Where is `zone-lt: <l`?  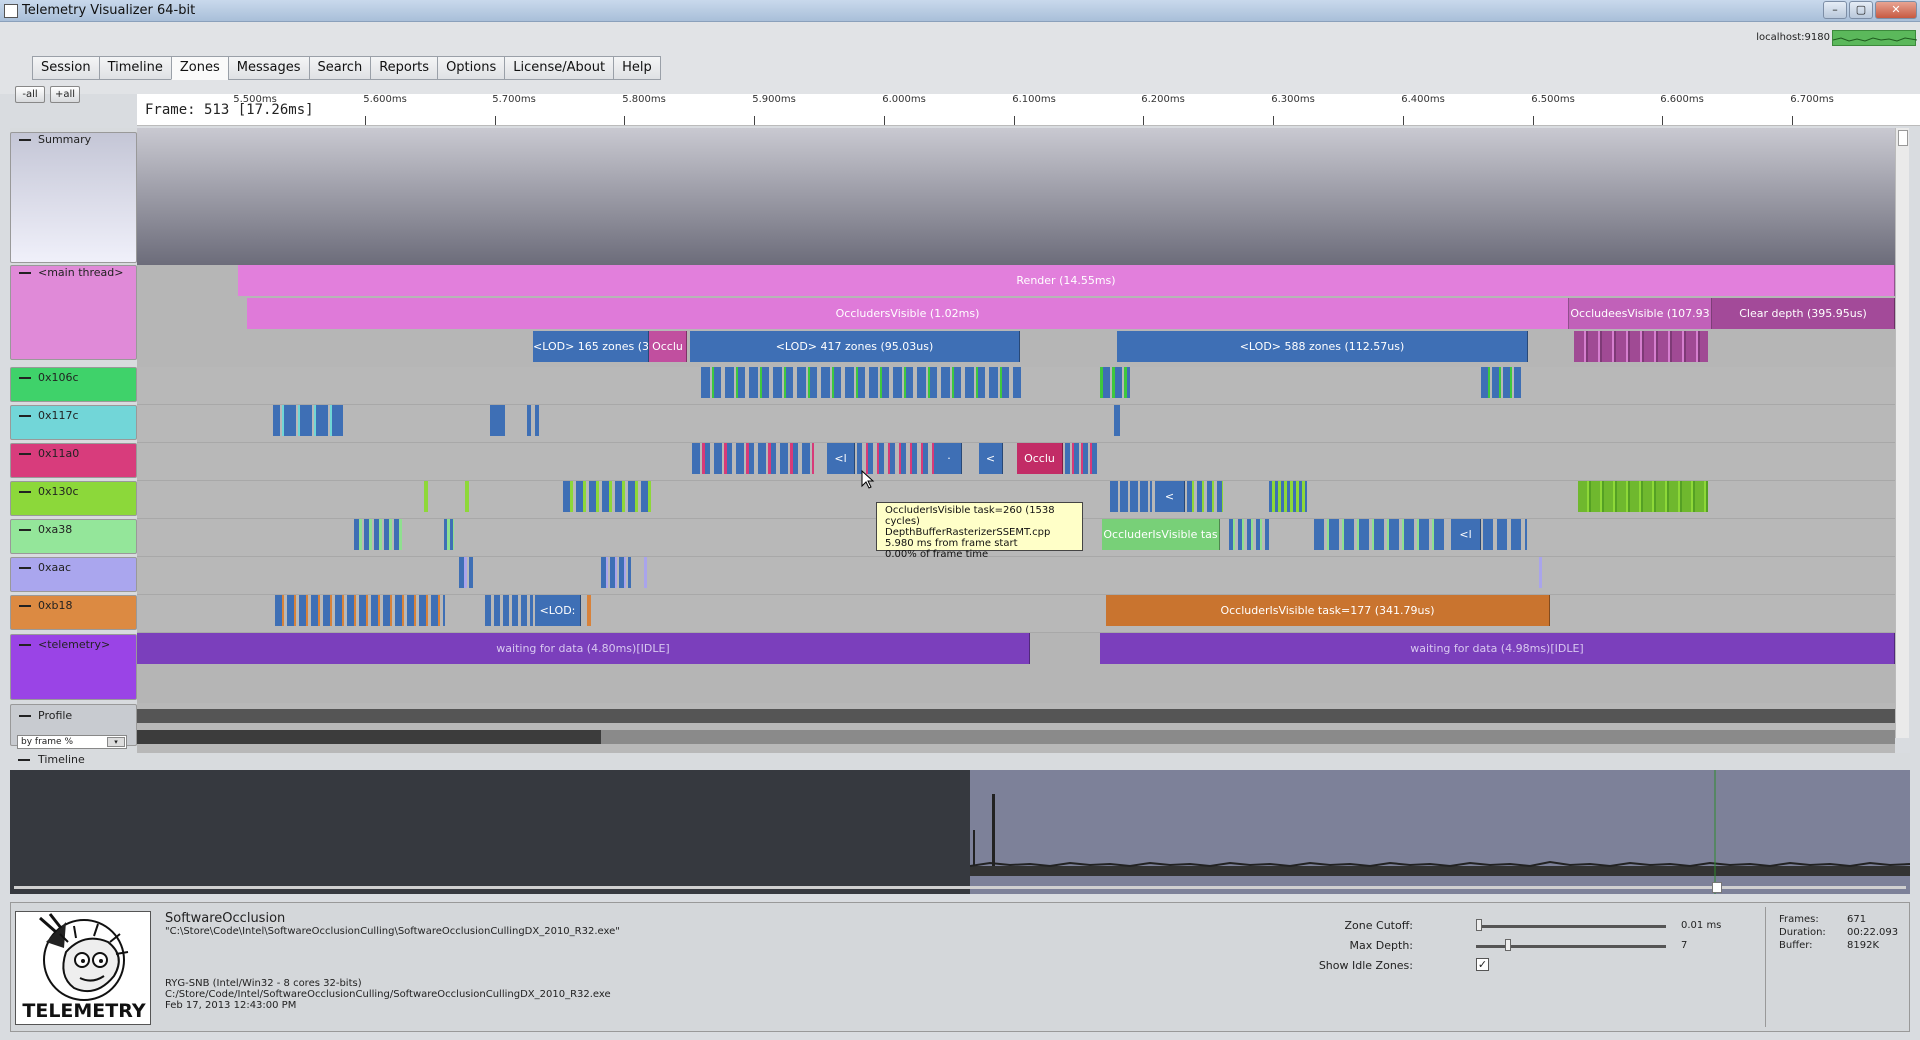
zone-lt: <l is located at coordinates (841, 458).